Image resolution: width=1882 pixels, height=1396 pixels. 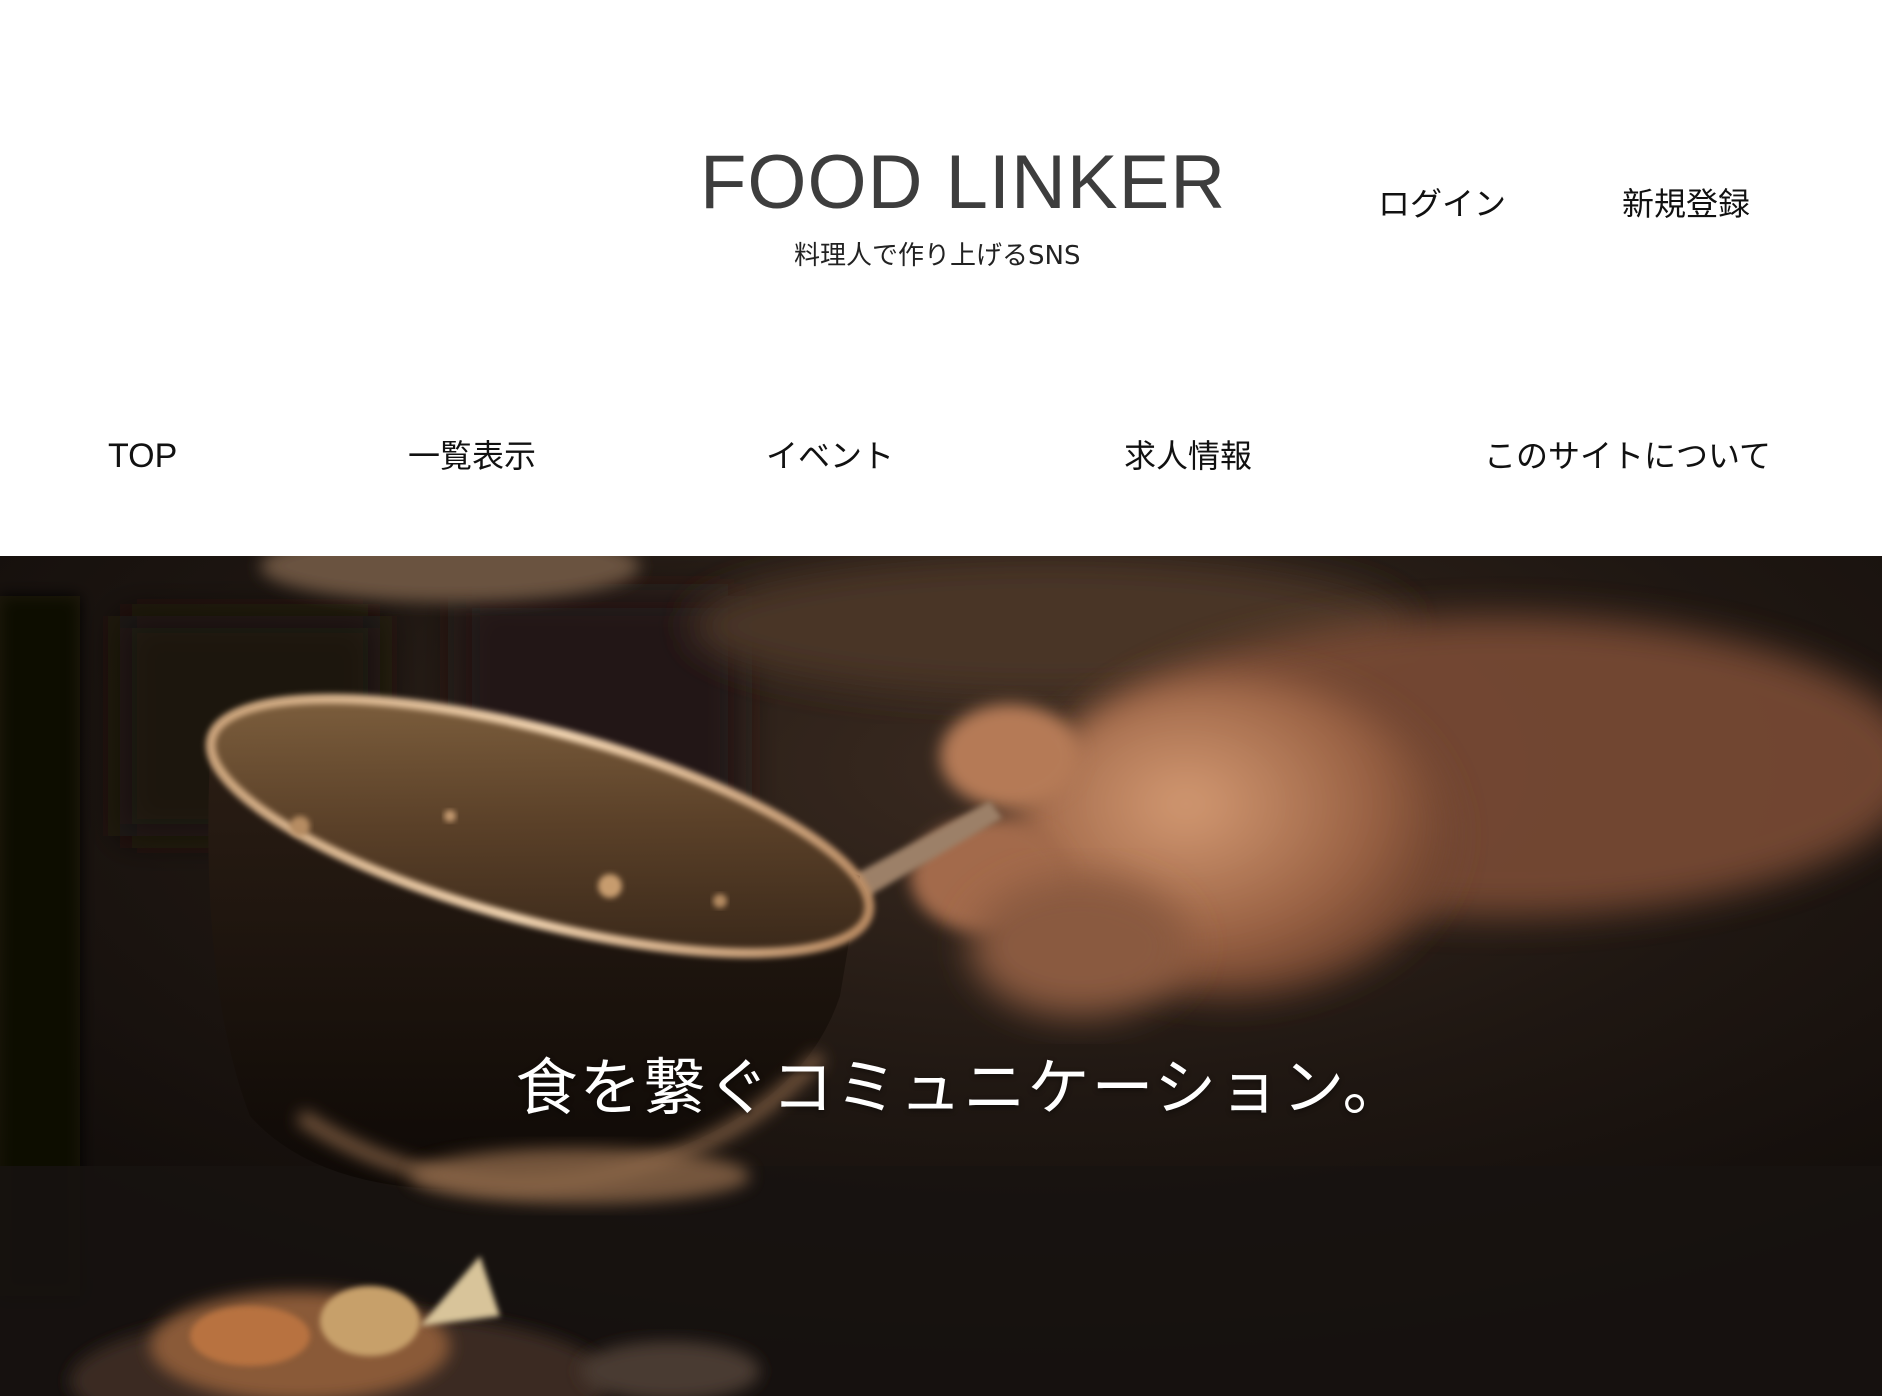 What do you see at coordinates (472, 456) in the screenshot?
I see `nav-item-list: 一覧表示` at bounding box center [472, 456].